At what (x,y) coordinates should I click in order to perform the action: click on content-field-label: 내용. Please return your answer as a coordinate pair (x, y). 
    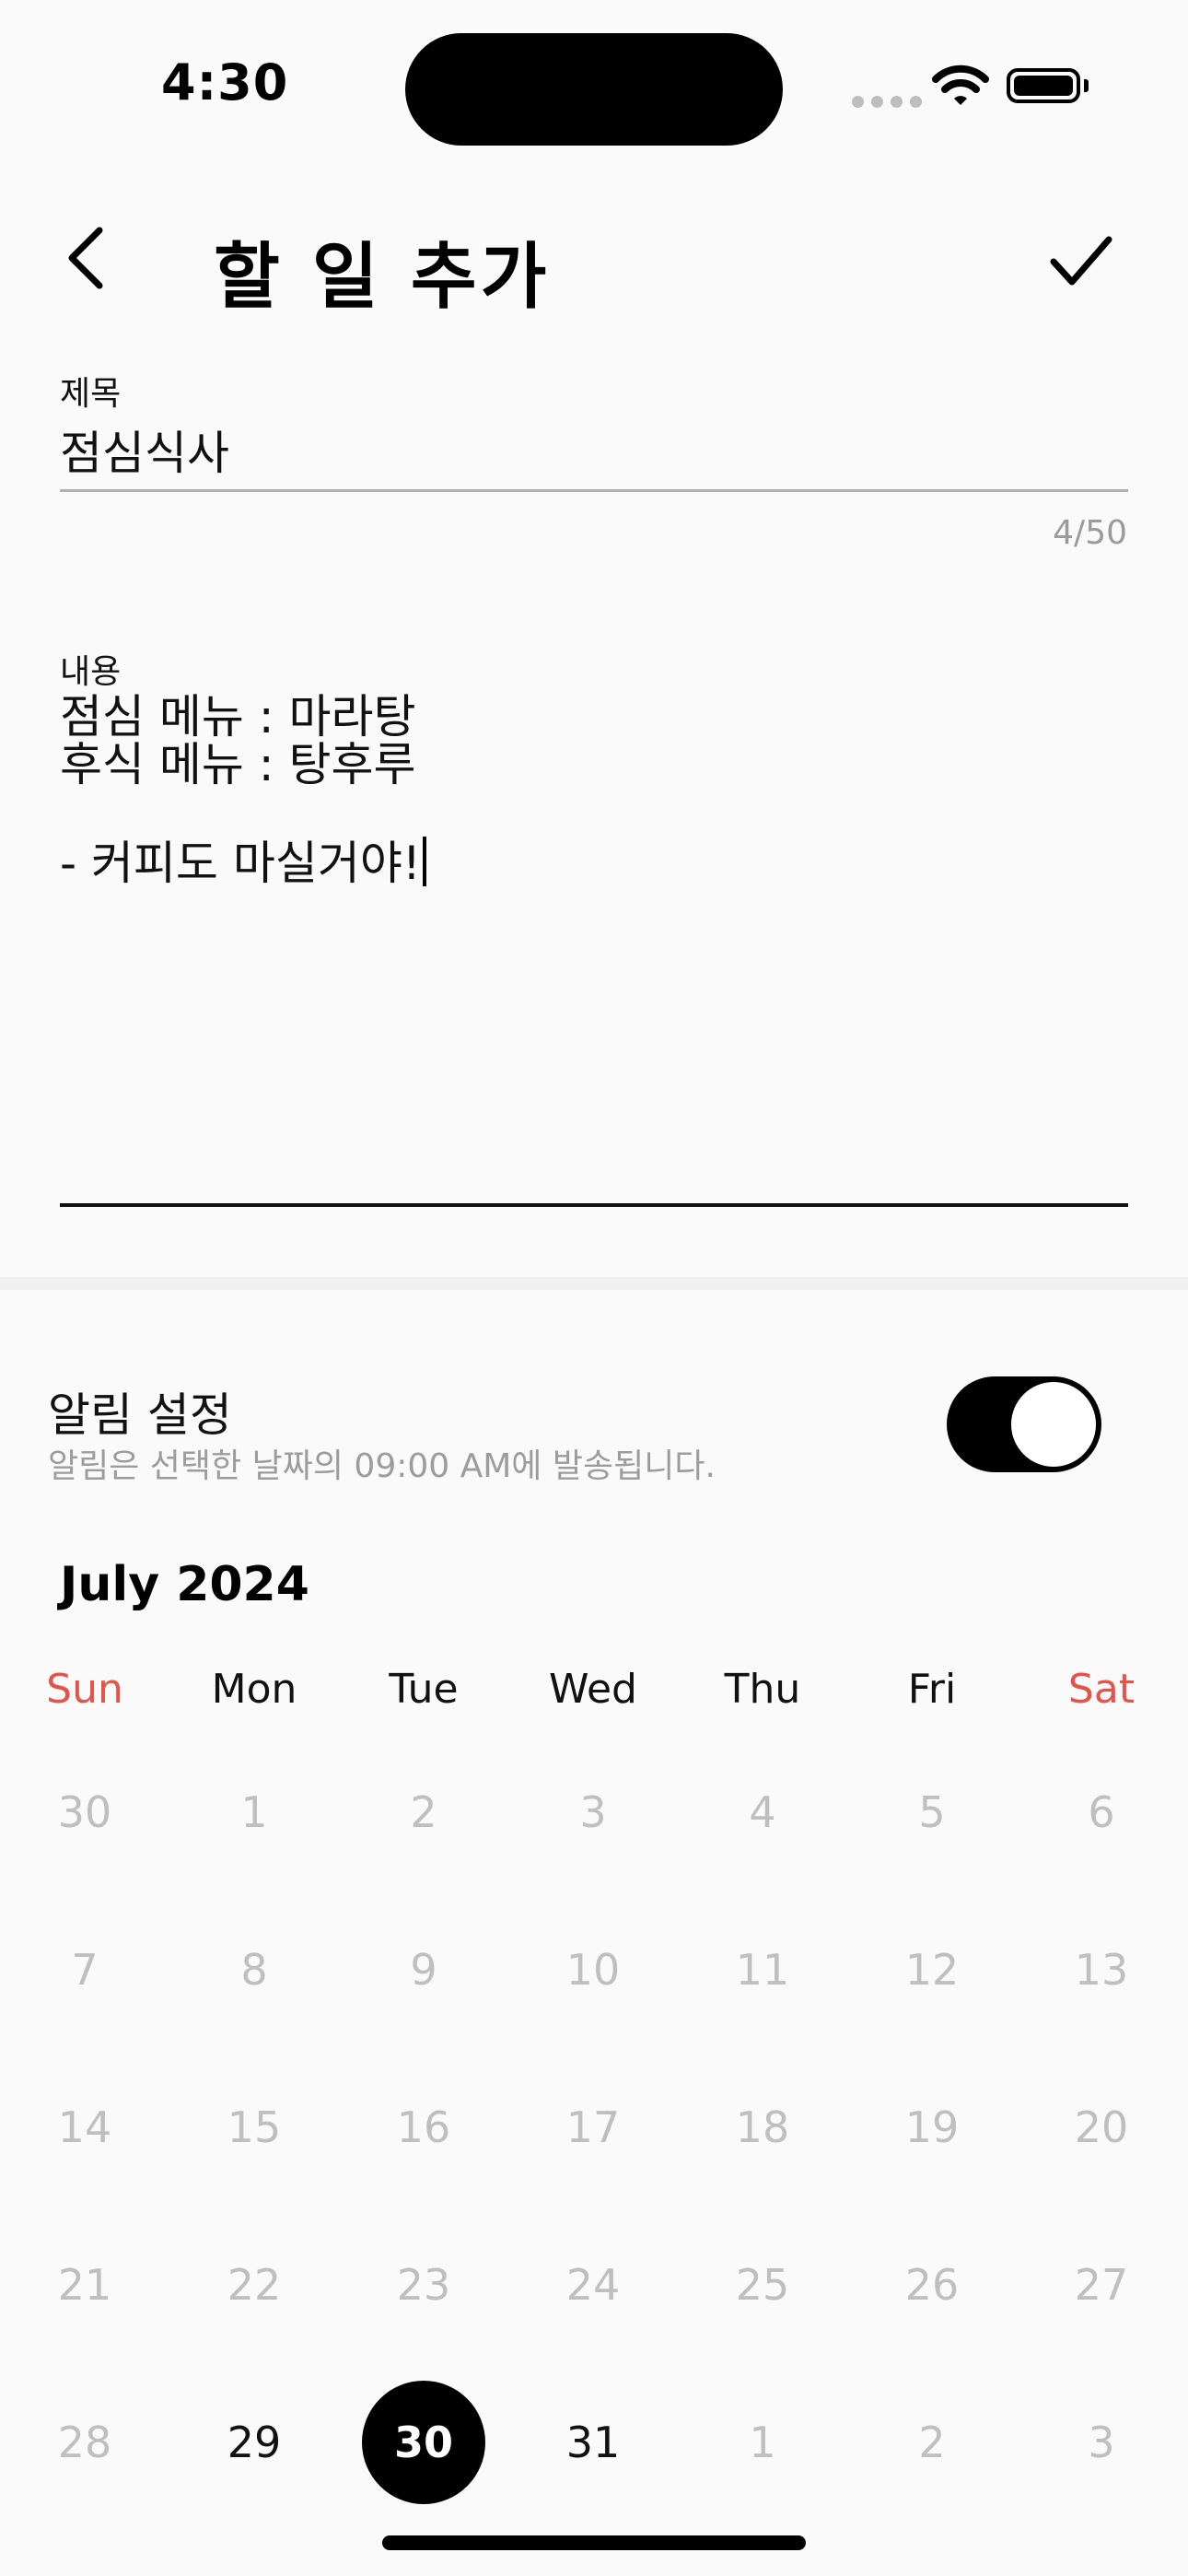
    Looking at the image, I should click on (91, 672).